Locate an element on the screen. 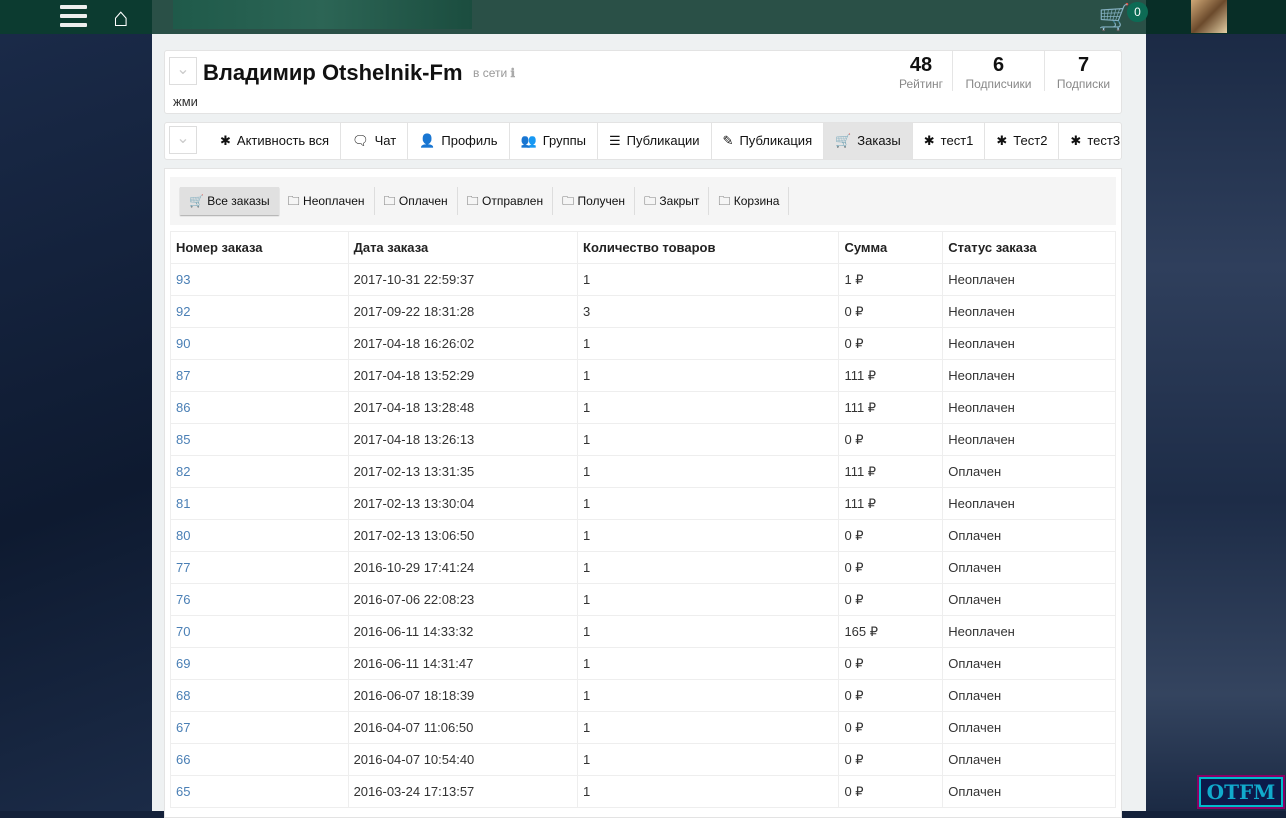  order-link: 85 is located at coordinates (183, 439).